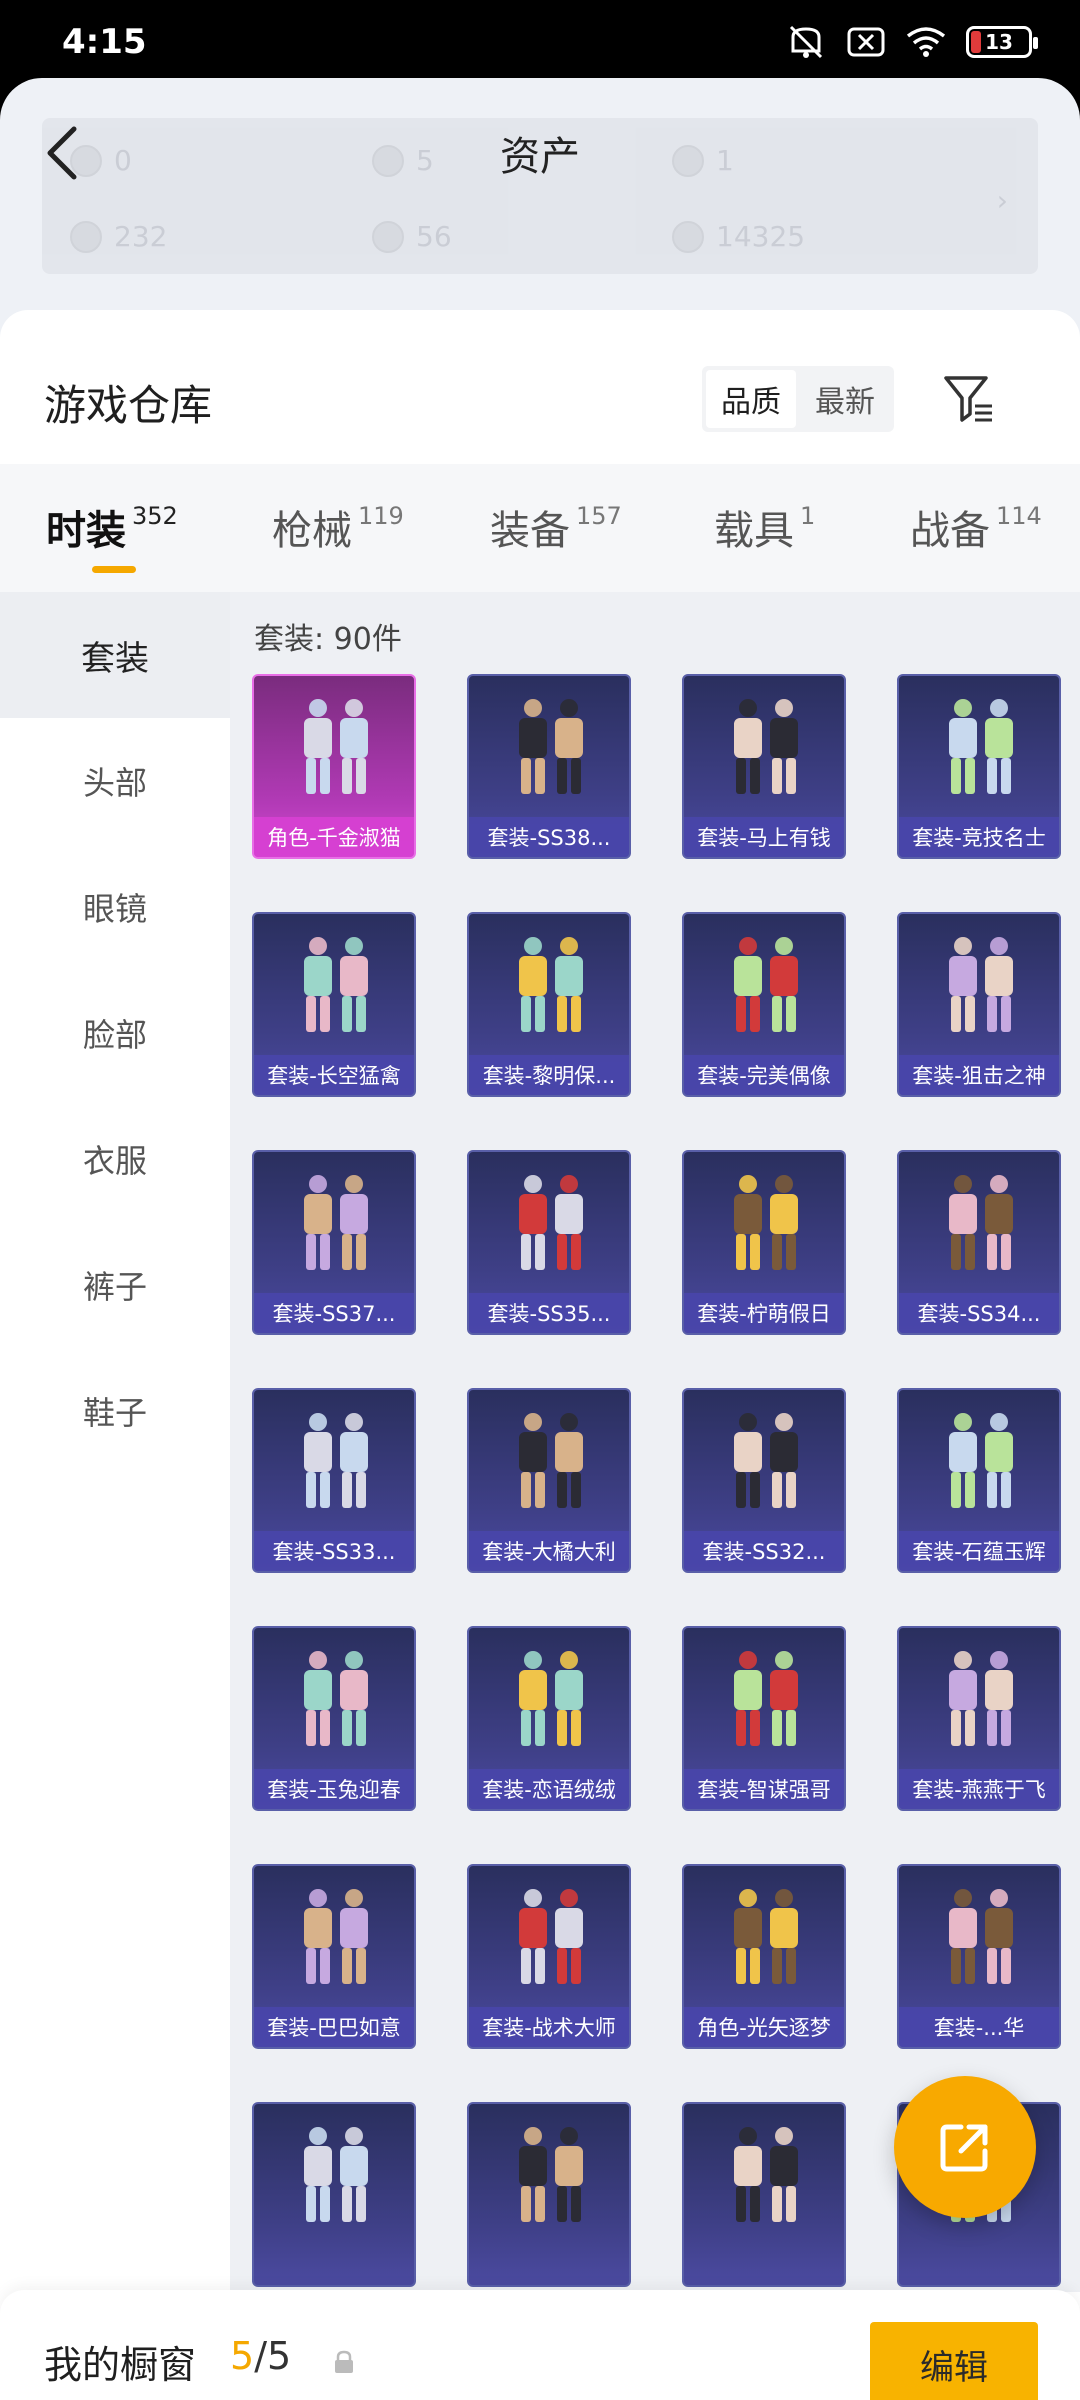 Image resolution: width=1080 pixels, height=2400 pixels. Describe the element at coordinates (764, 2027) in the screenshot. I see `grid-item-name: 角色-光矢逐梦` at that location.